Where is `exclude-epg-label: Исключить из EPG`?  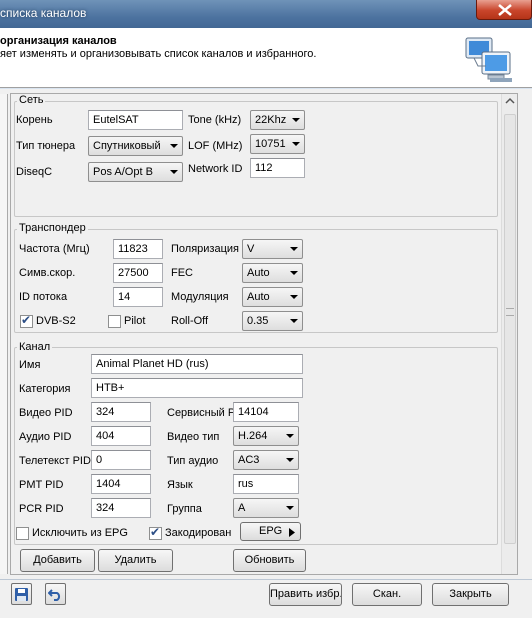
exclude-epg-label: Исключить из EPG is located at coordinates (80, 533).